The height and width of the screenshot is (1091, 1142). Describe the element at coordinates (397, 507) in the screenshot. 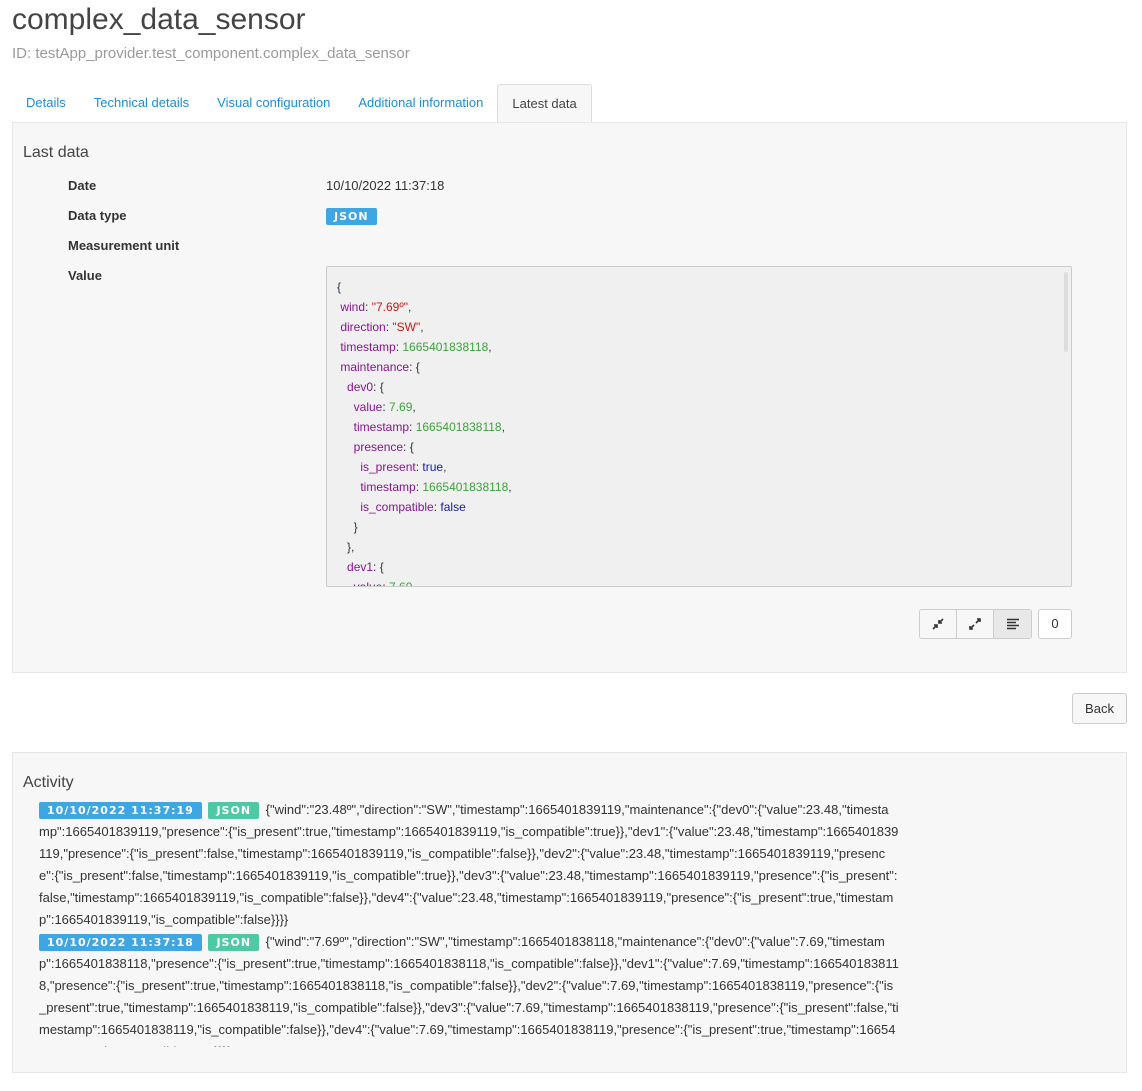

I see `json-token: is_compatible` at that location.